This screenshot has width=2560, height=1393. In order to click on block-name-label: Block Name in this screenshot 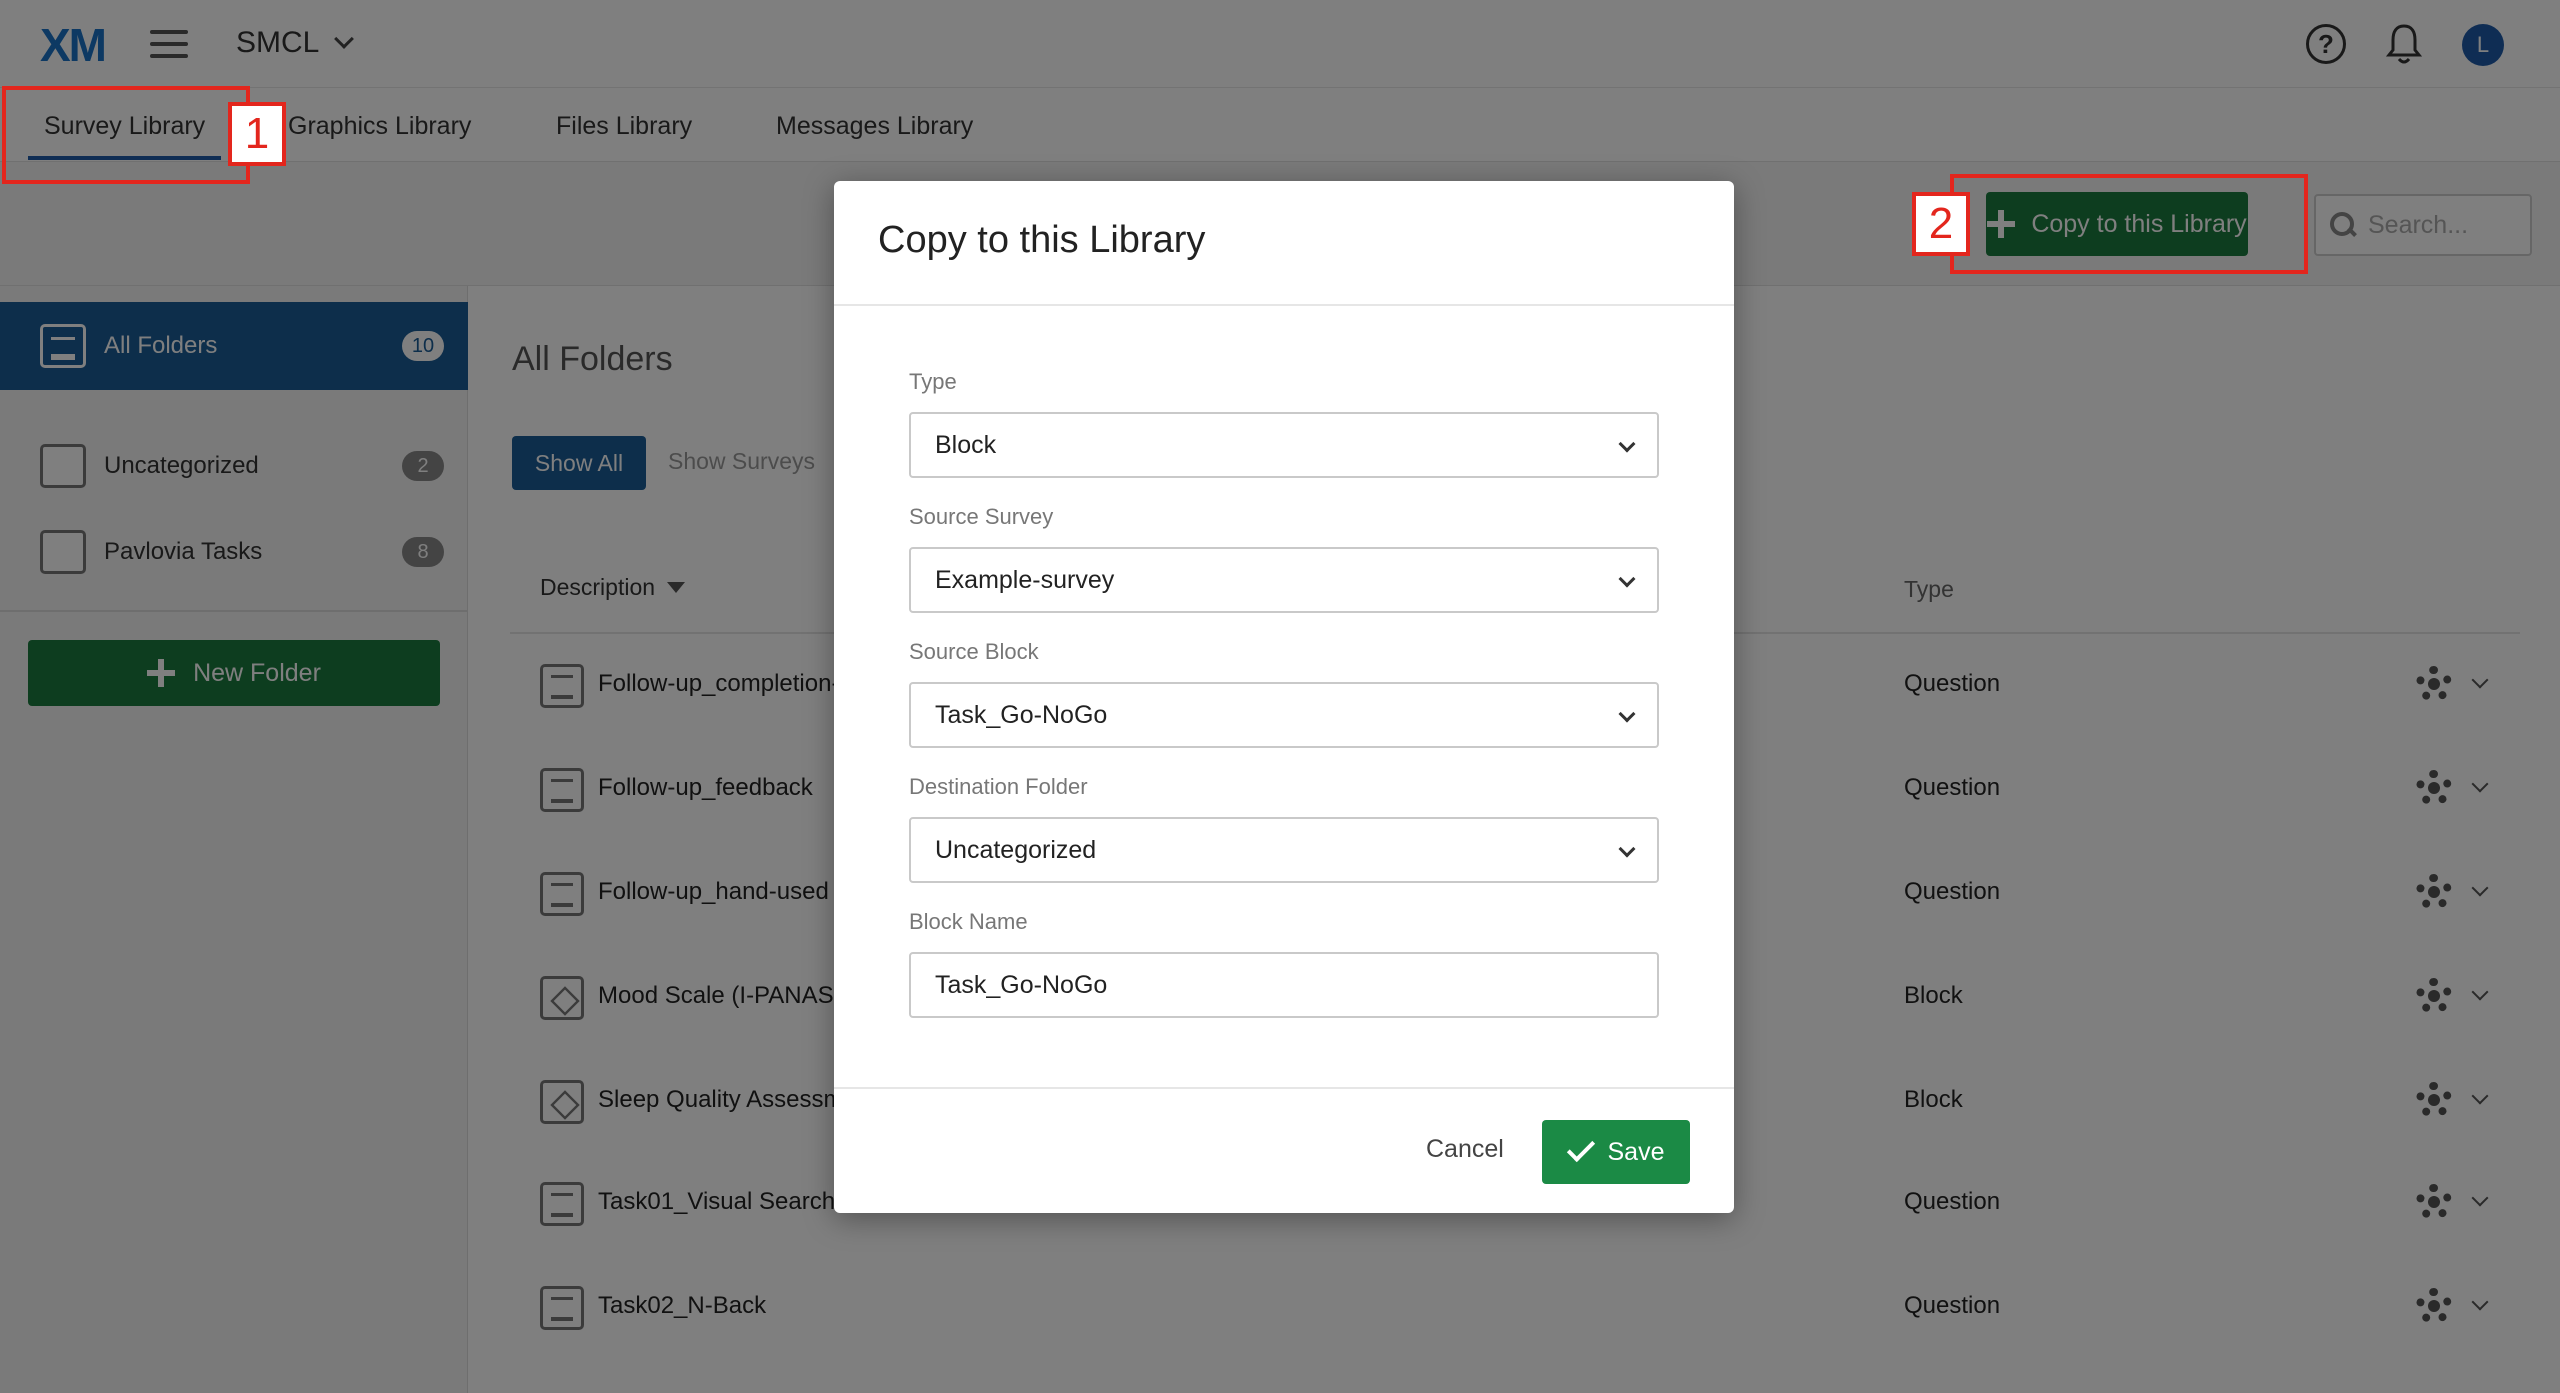, I will do `click(968, 921)`.